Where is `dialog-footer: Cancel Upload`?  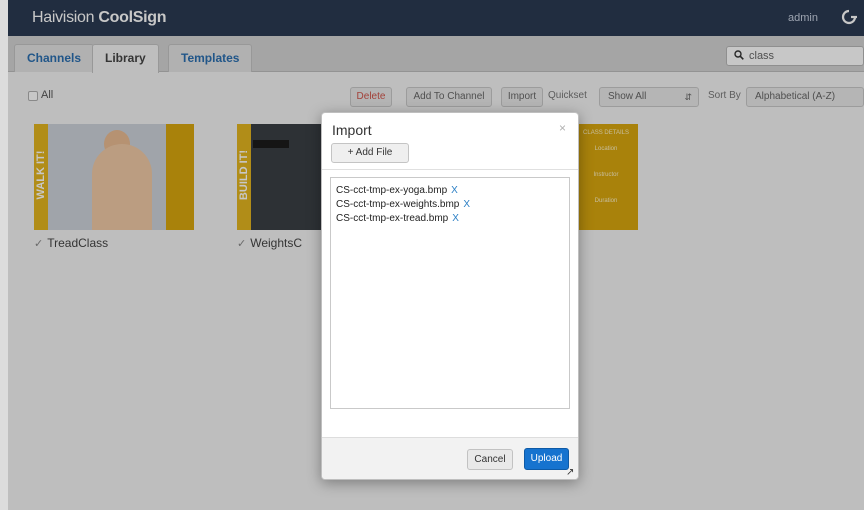
dialog-footer: Cancel Upload is located at coordinates (450, 458).